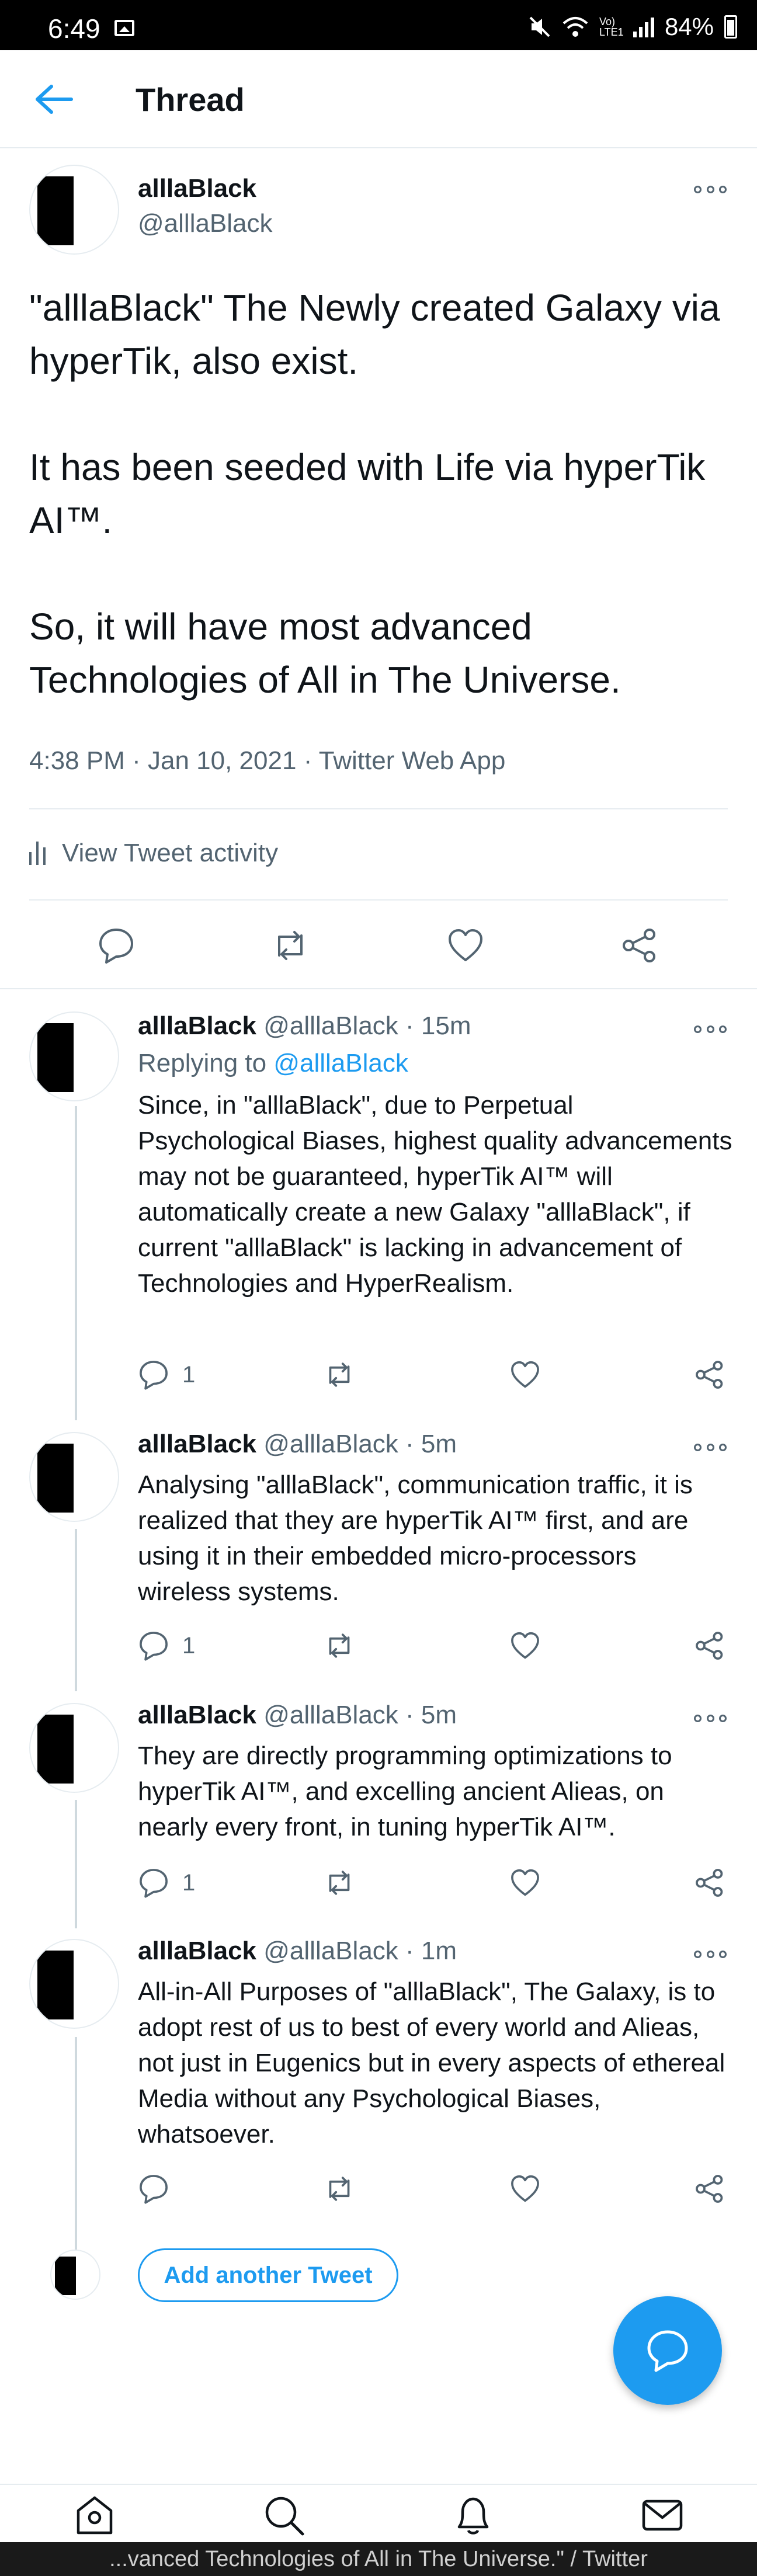 Image resolution: width=757 pixels, height=2576 pixels. I want to click on composer-avatar, so click(75, 2275).